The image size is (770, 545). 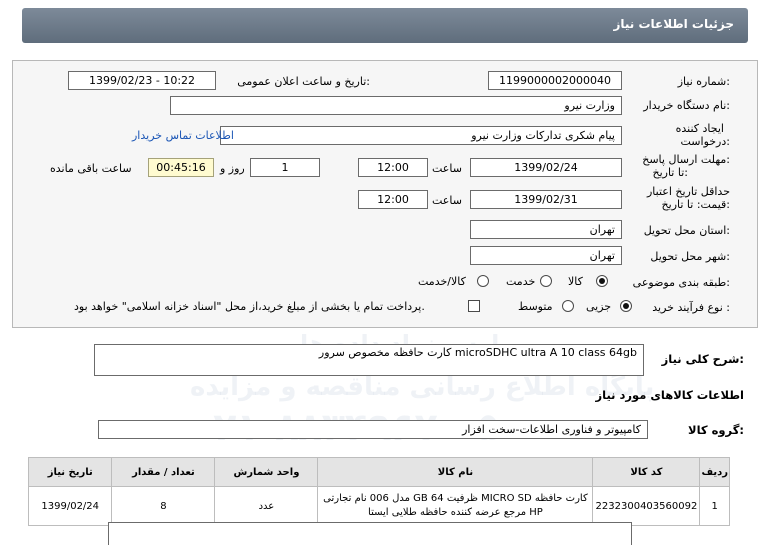 What do you see at coordinates (447, 200) in the screenshot?
I see `validity-time-label: ساعت` at bounding box center [447, 200].